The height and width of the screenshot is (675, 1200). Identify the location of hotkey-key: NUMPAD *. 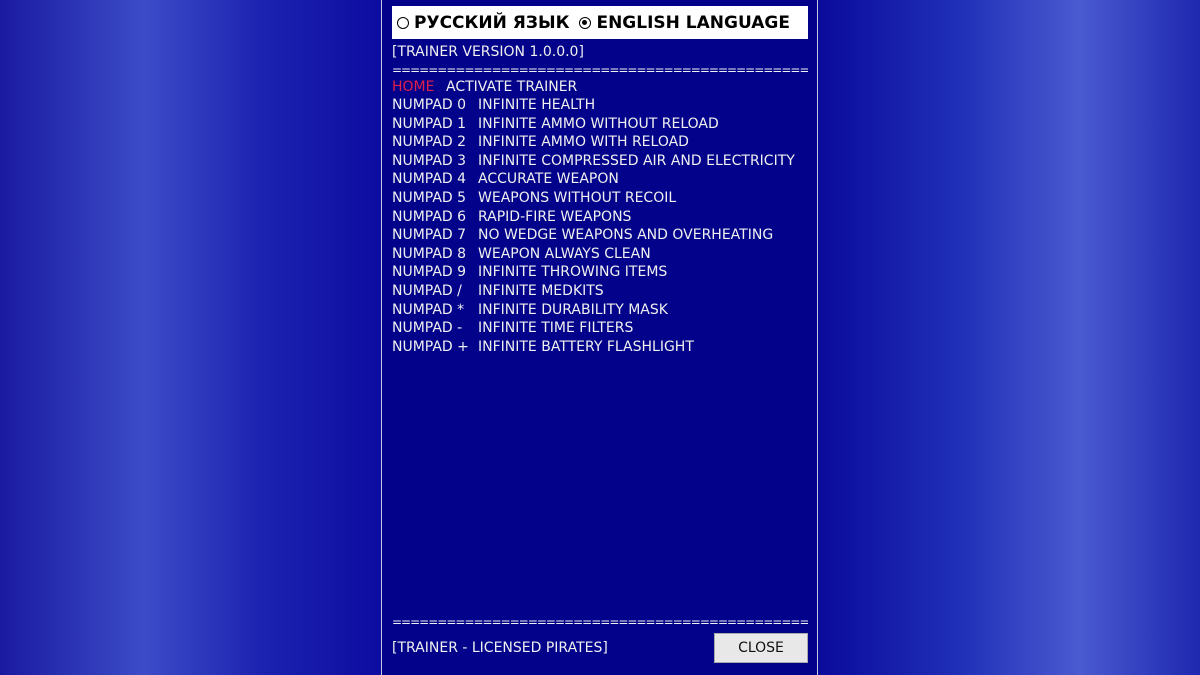
(428, 309).